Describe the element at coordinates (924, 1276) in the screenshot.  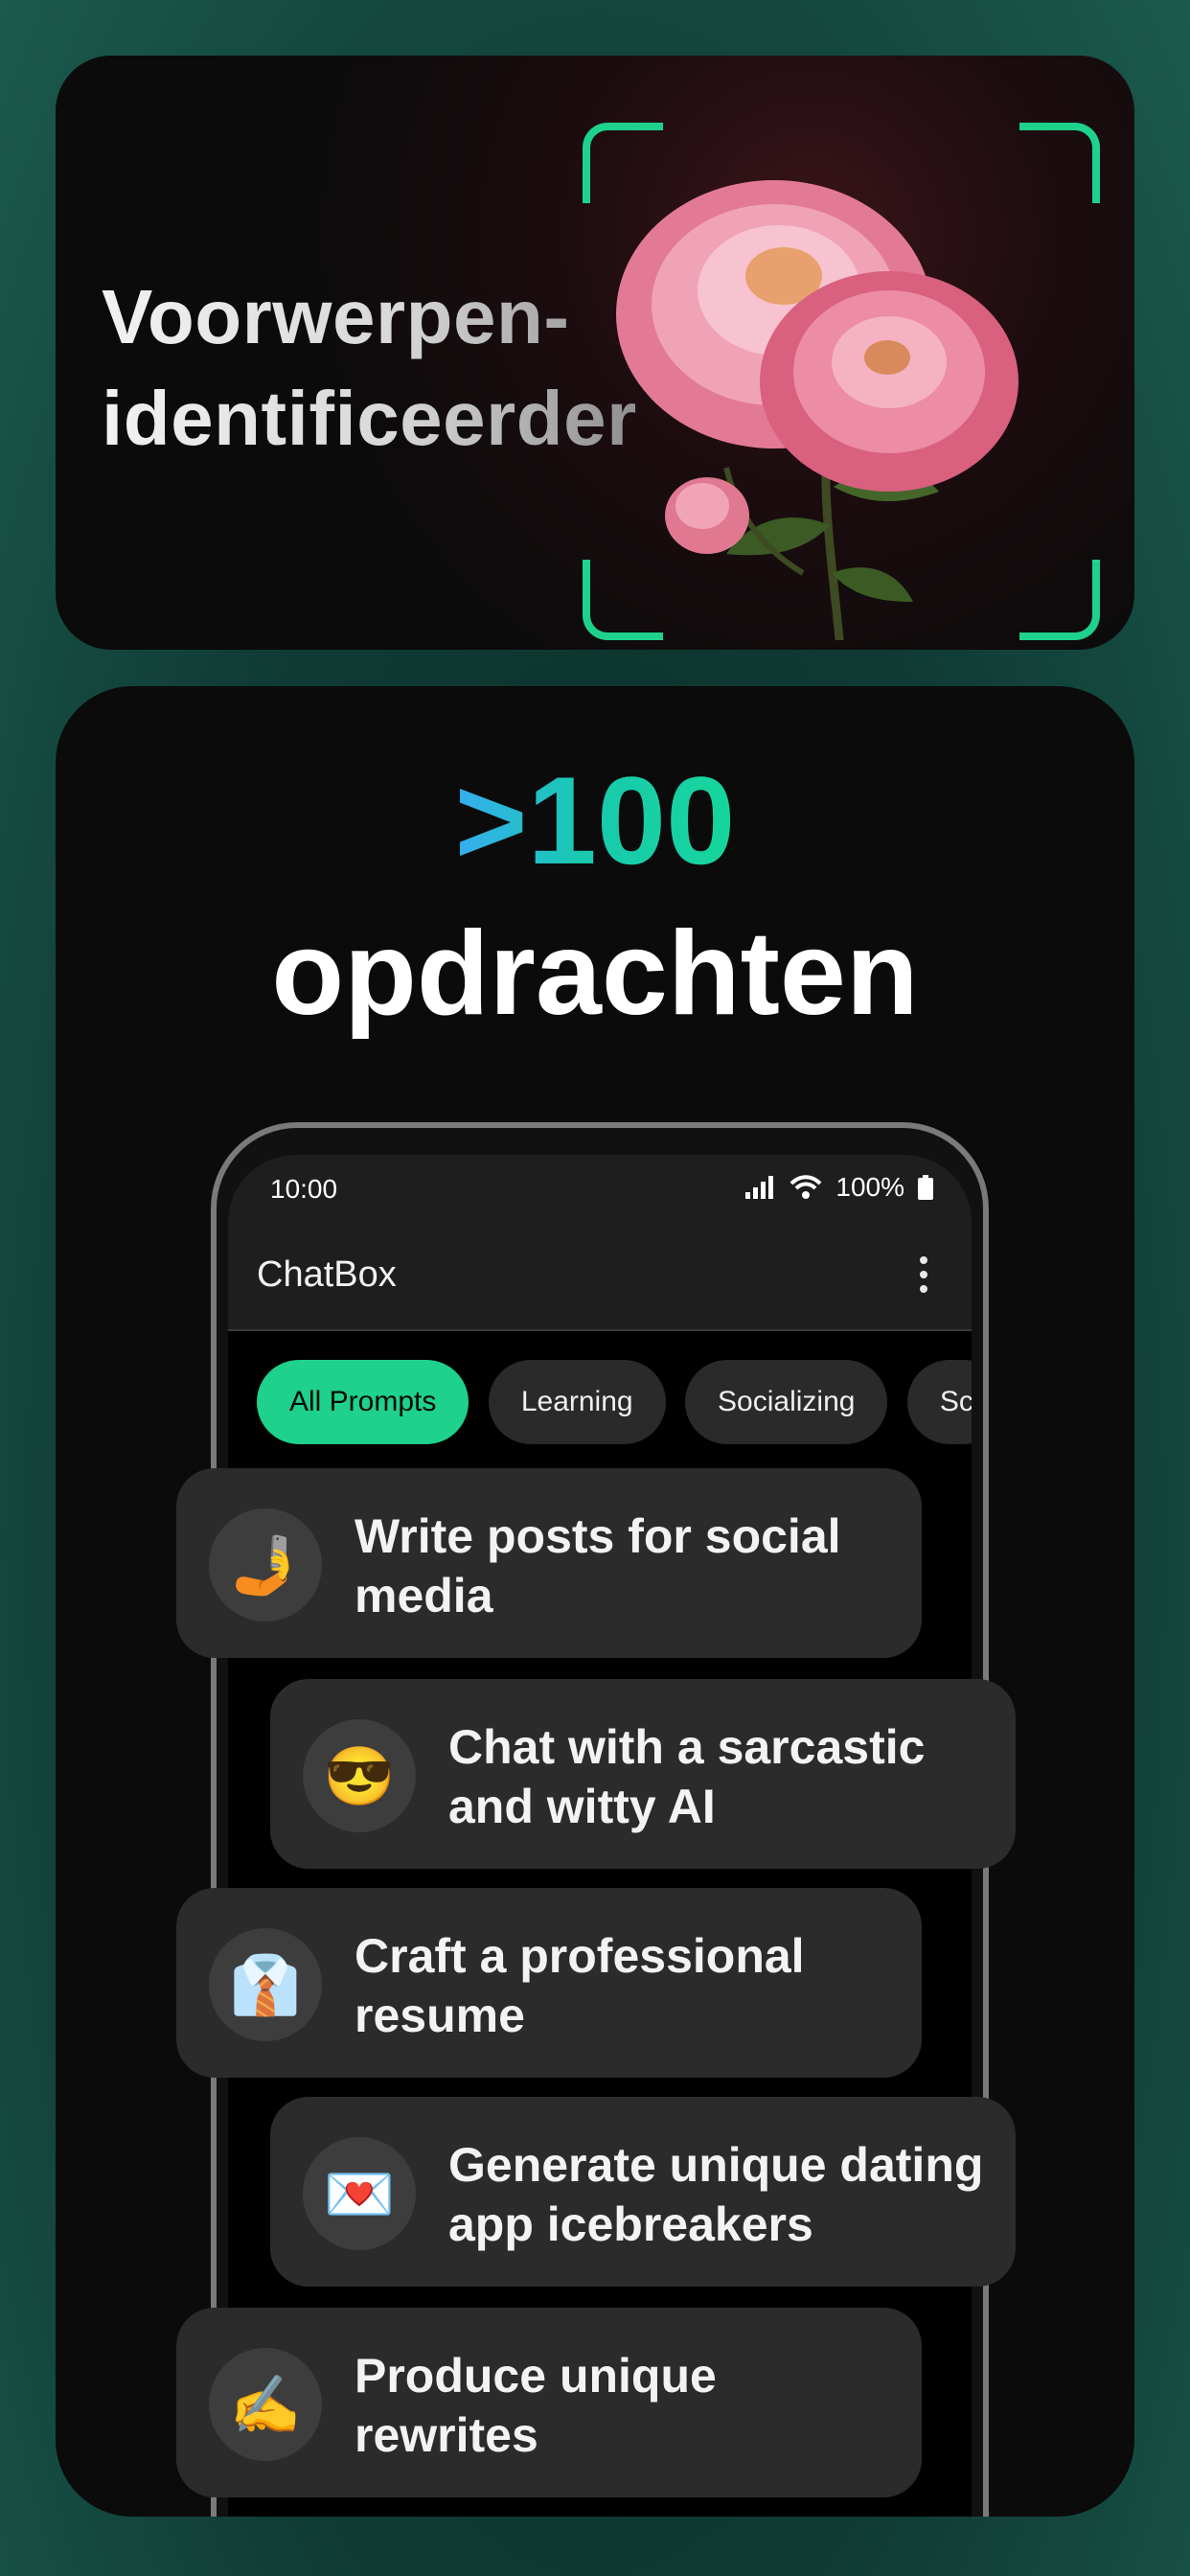
I see `more-menu-icon` at that location.